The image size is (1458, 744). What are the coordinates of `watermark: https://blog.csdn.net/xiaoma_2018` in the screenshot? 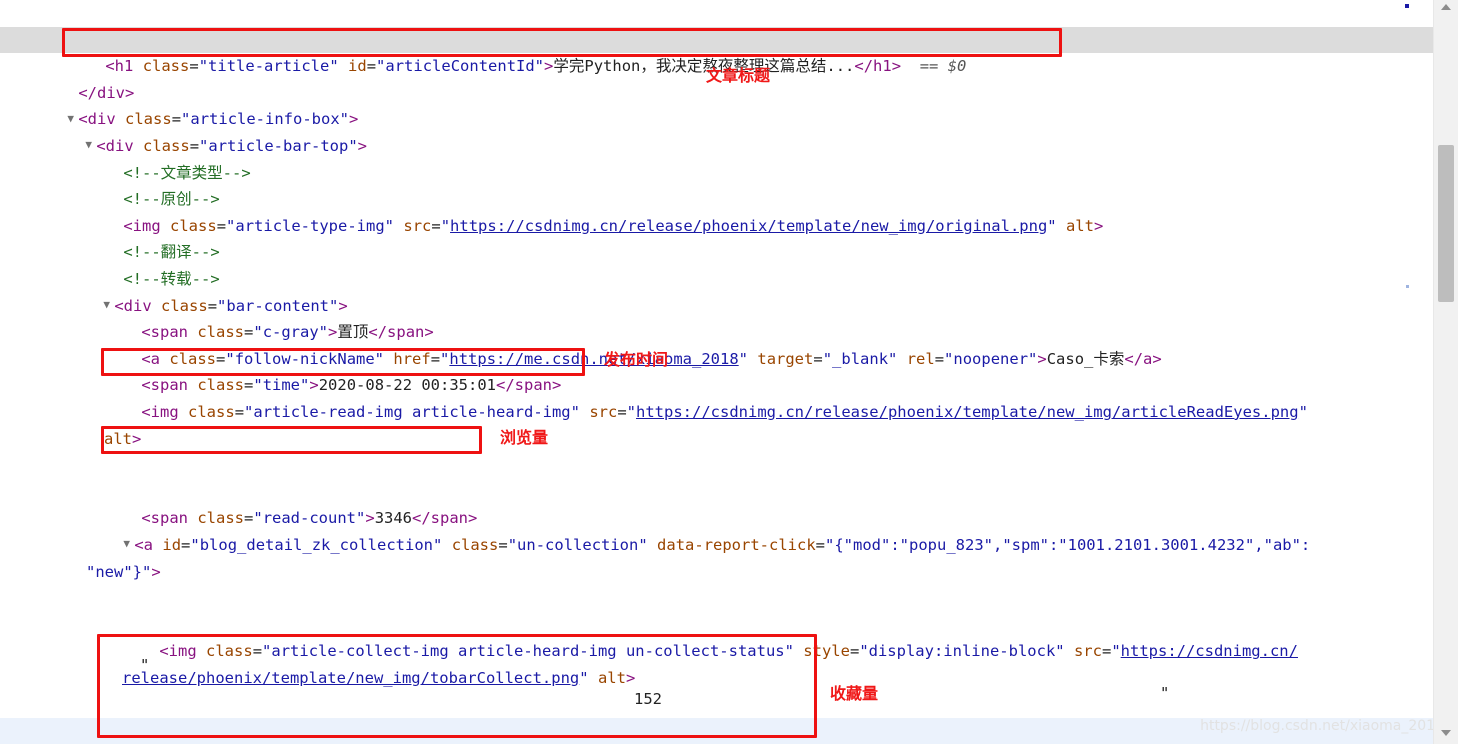 It's located at (1322, 726).